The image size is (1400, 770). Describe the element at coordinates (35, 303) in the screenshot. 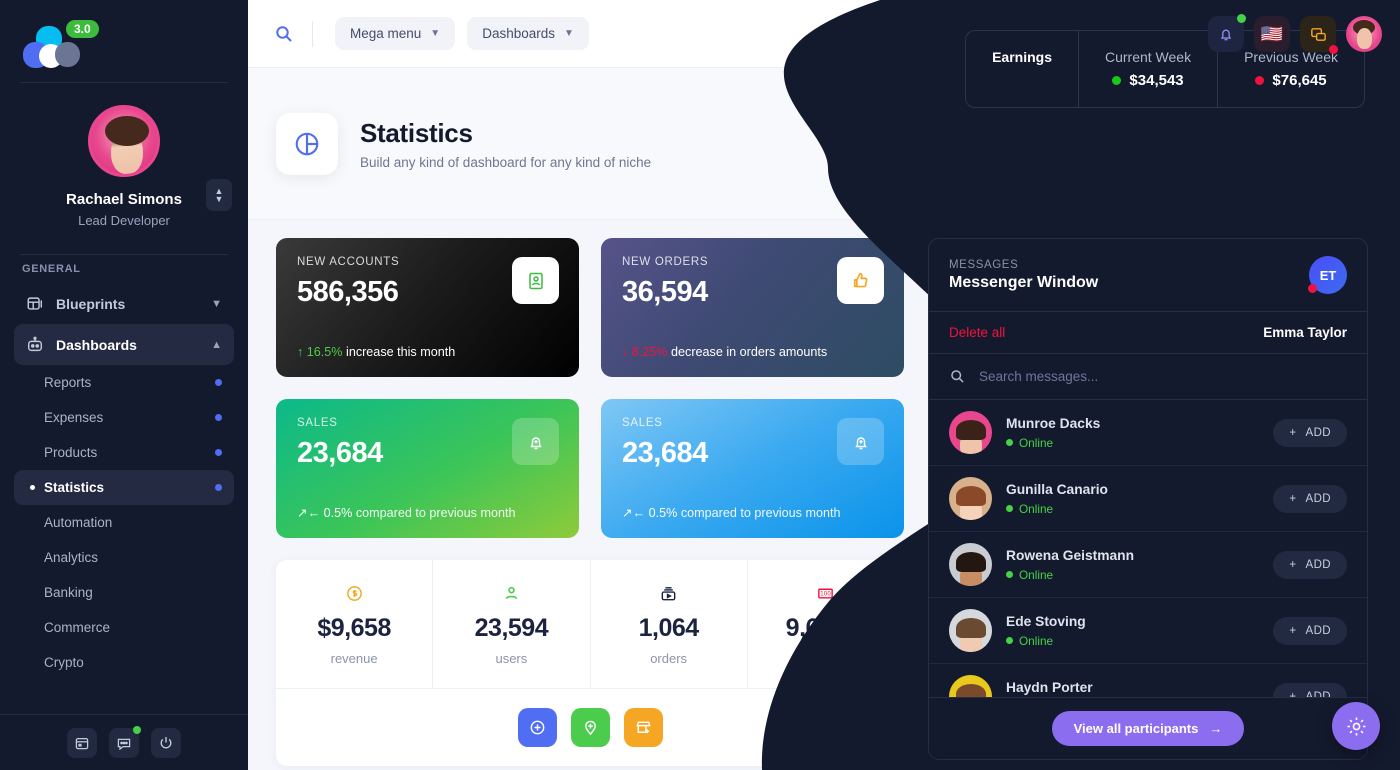

I see `blueprint-icon` at that location.